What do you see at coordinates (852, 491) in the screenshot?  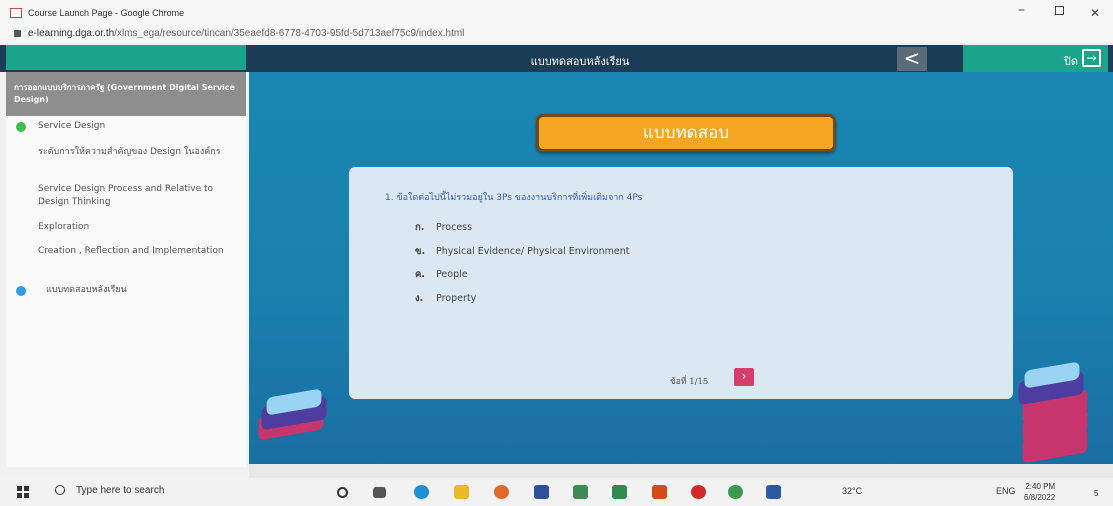 I see `weather-temp: 32°C` at bounding box center [852, 491].